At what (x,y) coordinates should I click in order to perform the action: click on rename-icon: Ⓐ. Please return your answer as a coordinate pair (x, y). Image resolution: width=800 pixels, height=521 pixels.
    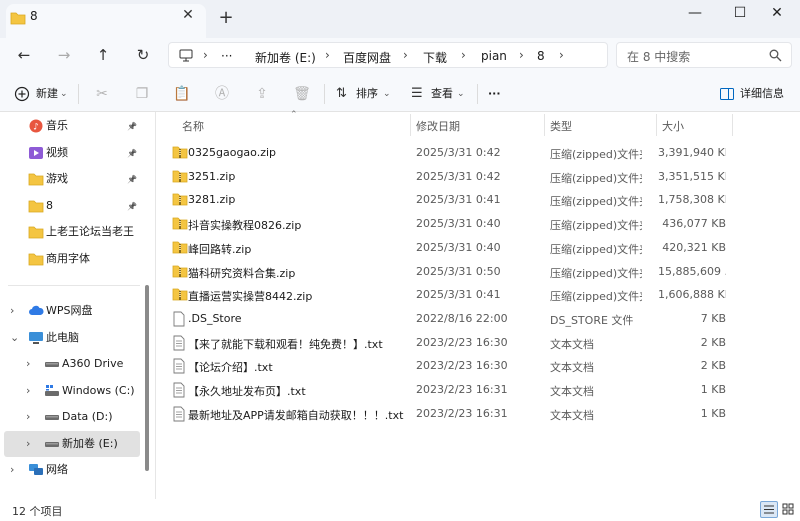
    Looking at the image, I should click on (222, 94).